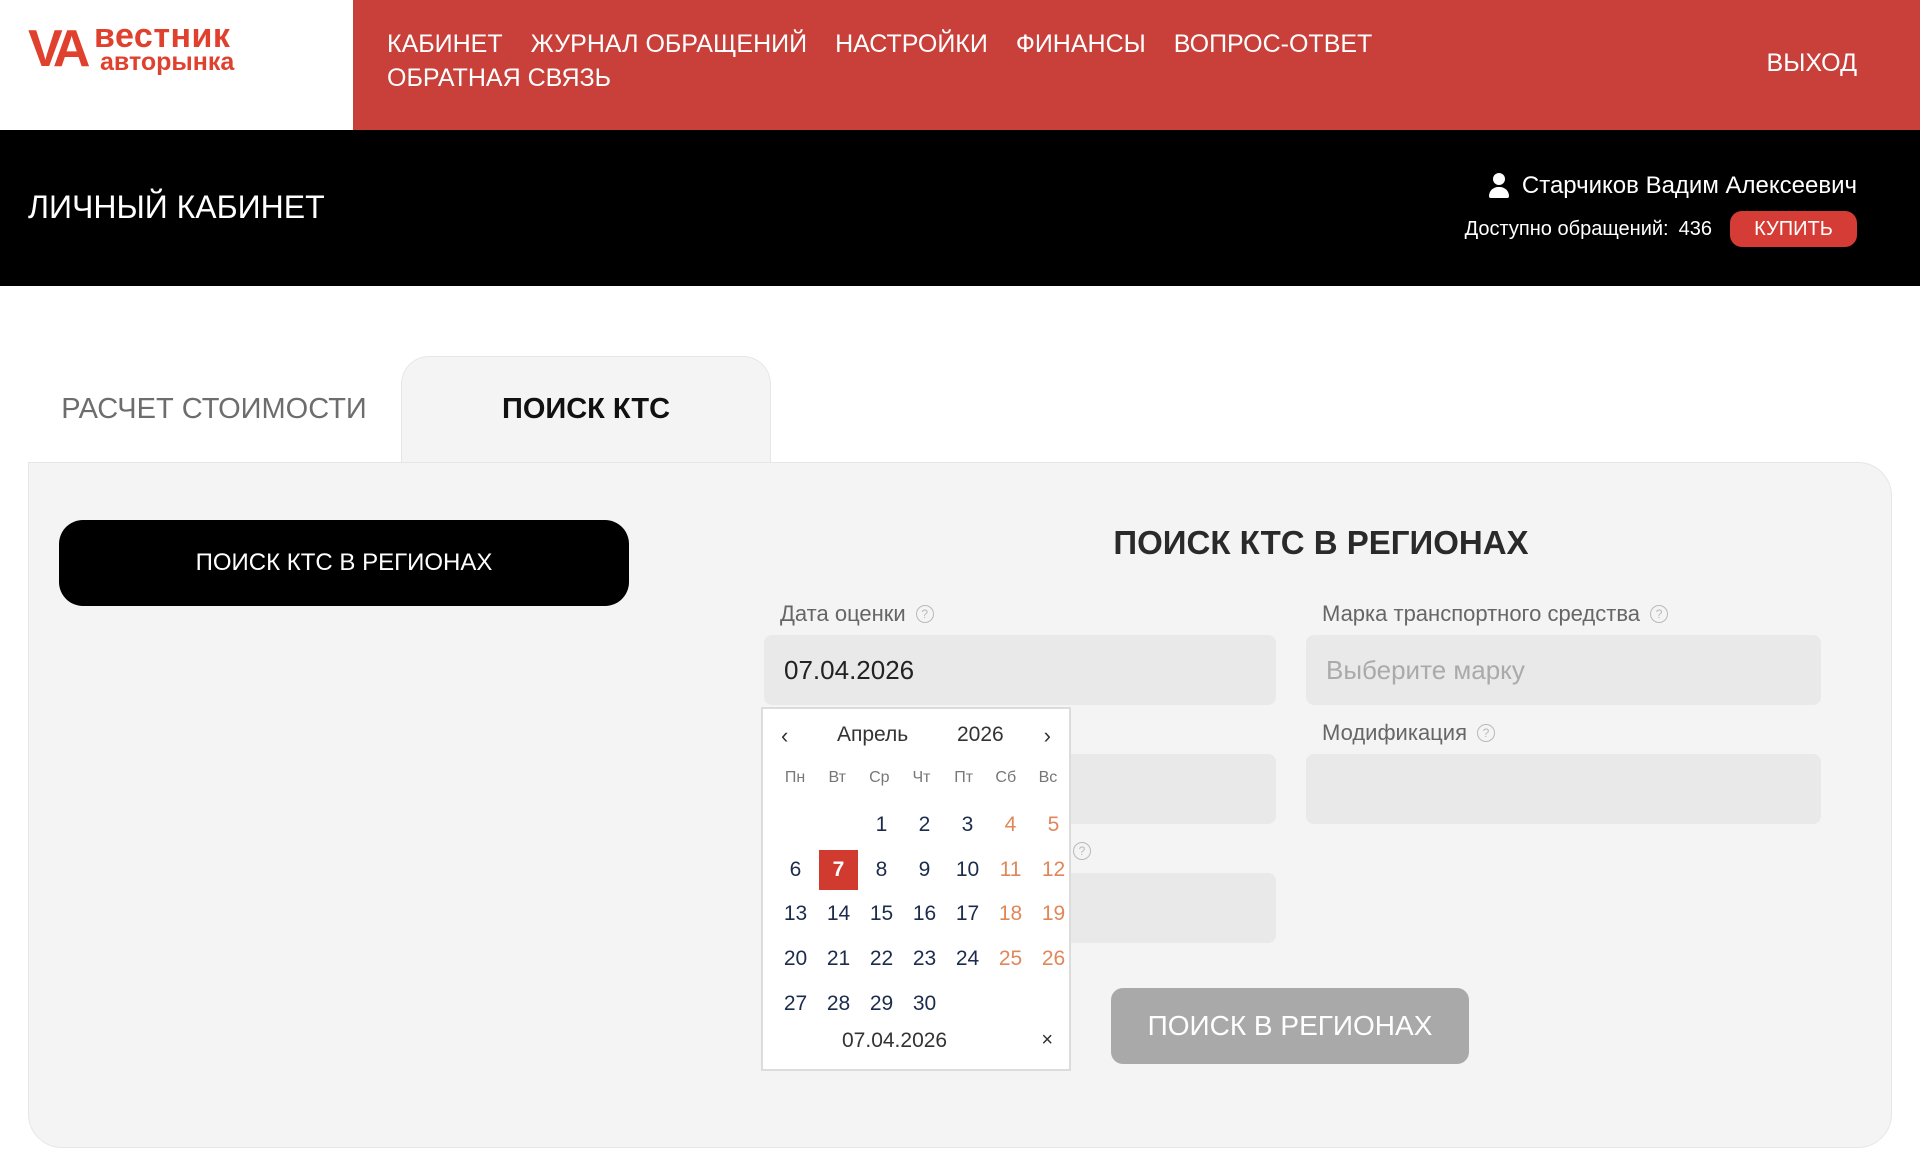 Image resolution: width=1920 pixels, height=1173 pixels. Describe the element at coordinates (1010, 959) in the screenshot. I see `calendar-day: 25` at that location.